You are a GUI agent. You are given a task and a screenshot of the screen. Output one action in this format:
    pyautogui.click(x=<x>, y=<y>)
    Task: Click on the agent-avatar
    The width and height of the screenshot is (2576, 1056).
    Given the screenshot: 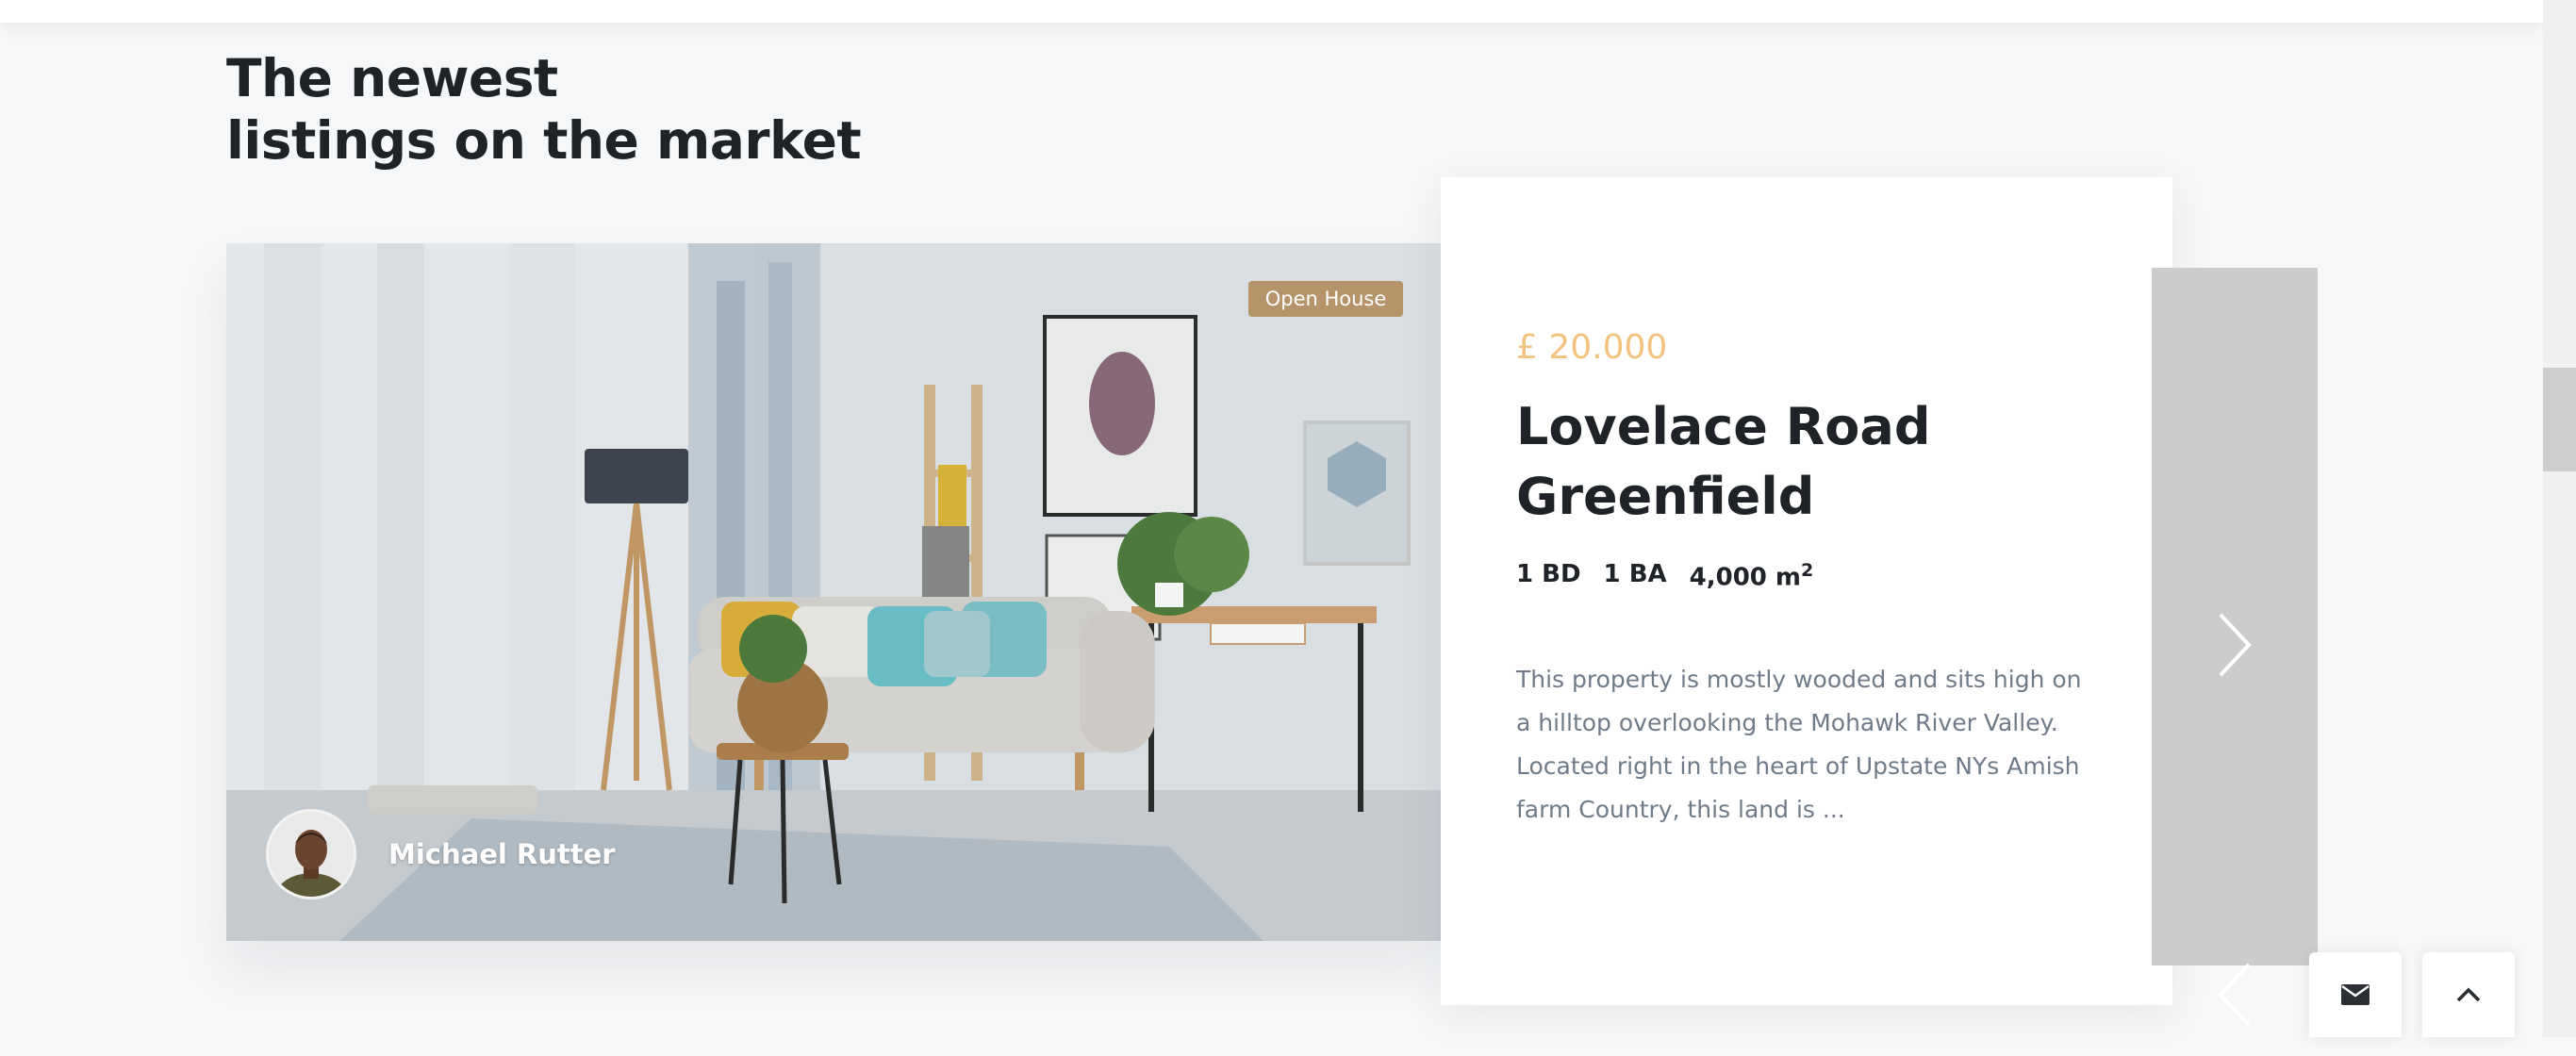 What is the action you would take?
    pyautogui.click(x=311, y=854)
    